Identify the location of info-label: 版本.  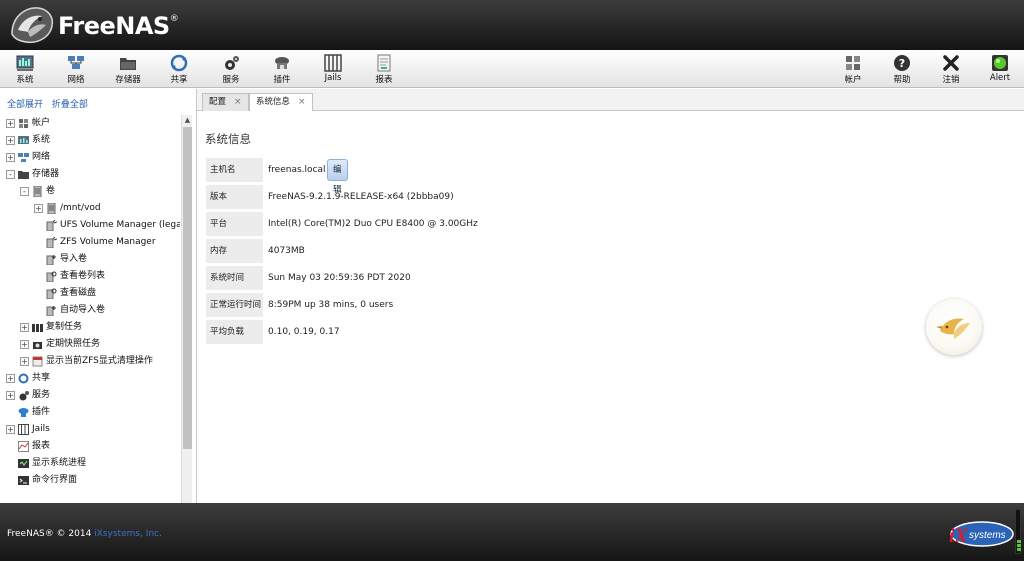
(234, 197).